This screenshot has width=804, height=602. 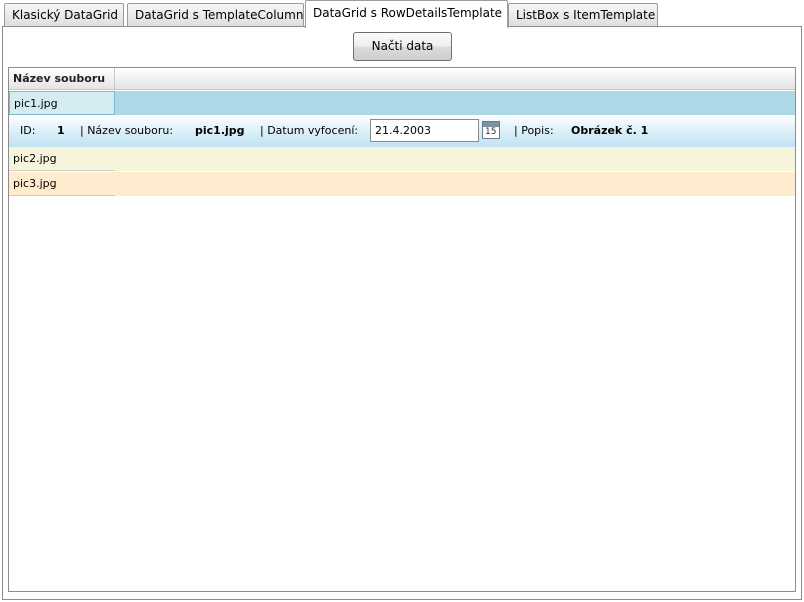 I want to click on file-name-cell: pic2.jpg, so click(x=62, y=159).